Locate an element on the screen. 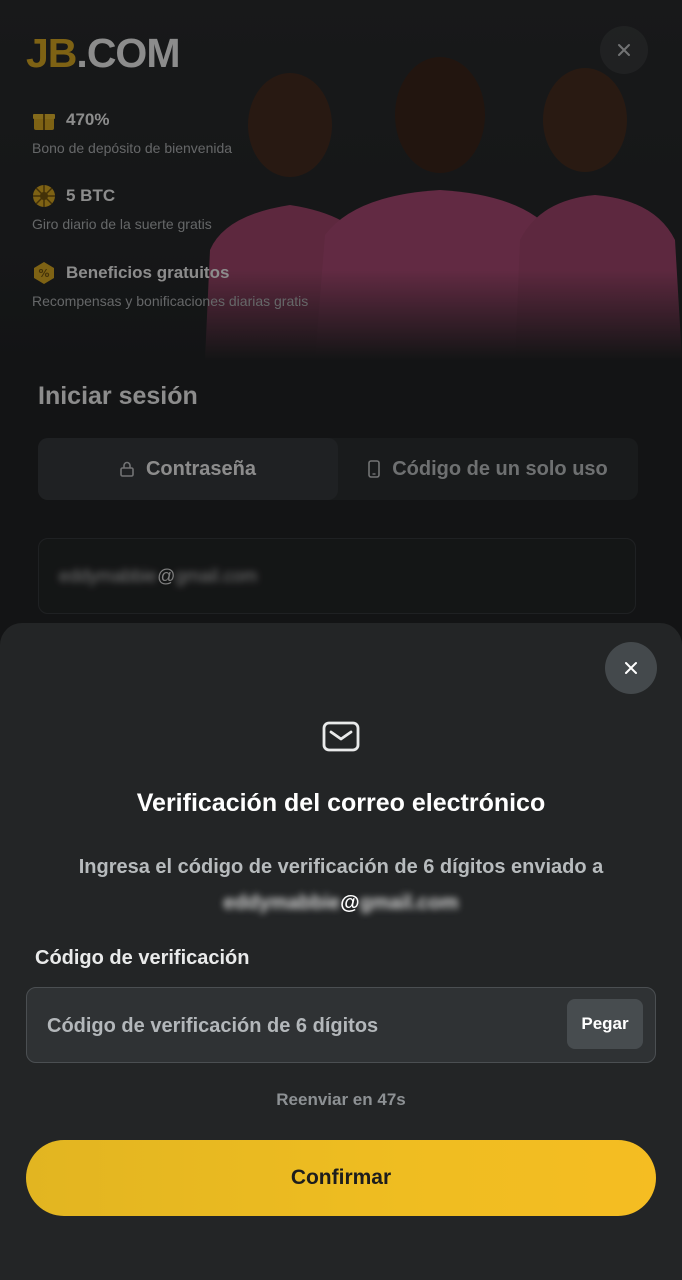 The image size is (682, 1280). code-field: Pegar is located at coordinates (341, 1025).